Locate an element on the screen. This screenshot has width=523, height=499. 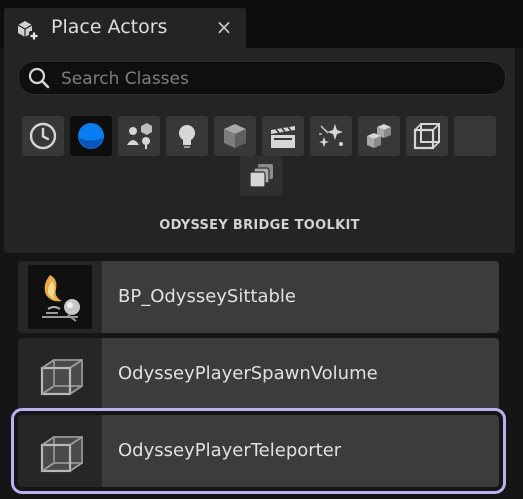
stacked-cubes-icon is located at coordinates (379, 136).